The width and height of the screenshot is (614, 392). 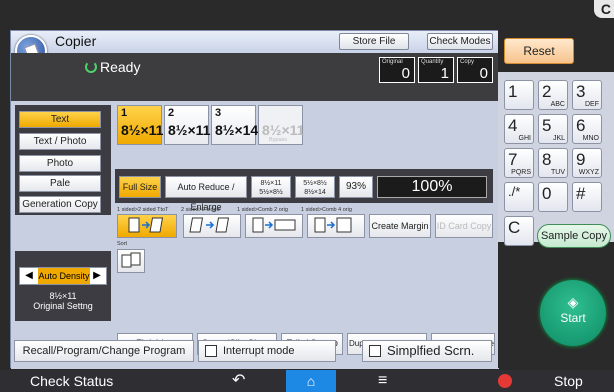 I want to click on key-digit: 6, so click(x=581, y=125).